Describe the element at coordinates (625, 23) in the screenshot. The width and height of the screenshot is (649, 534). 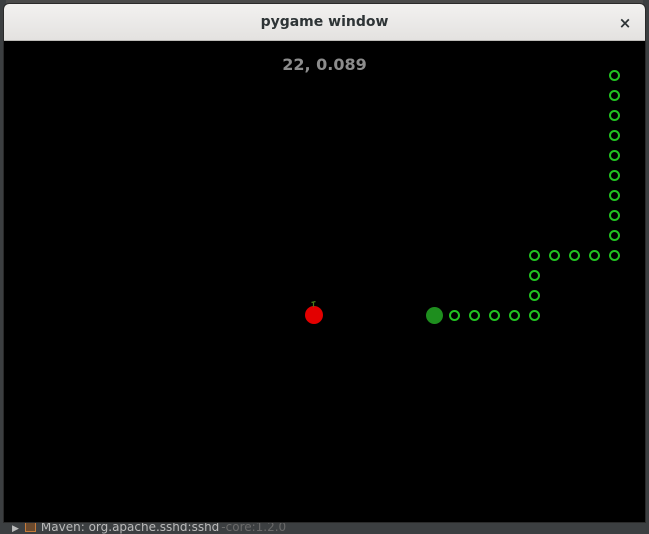
I see `close-icon: ×` at that location.